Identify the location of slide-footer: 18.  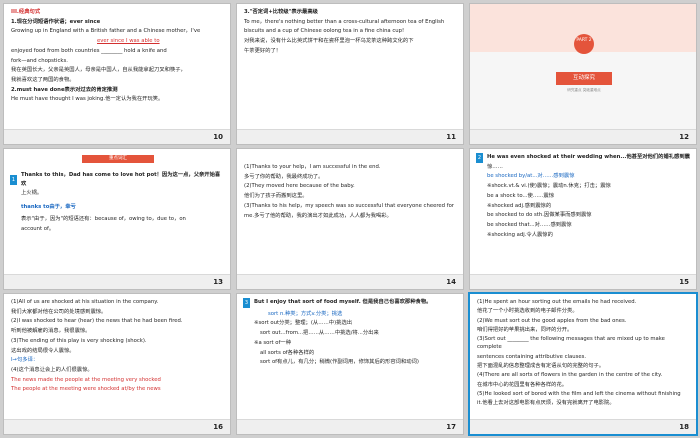
(583, 426).